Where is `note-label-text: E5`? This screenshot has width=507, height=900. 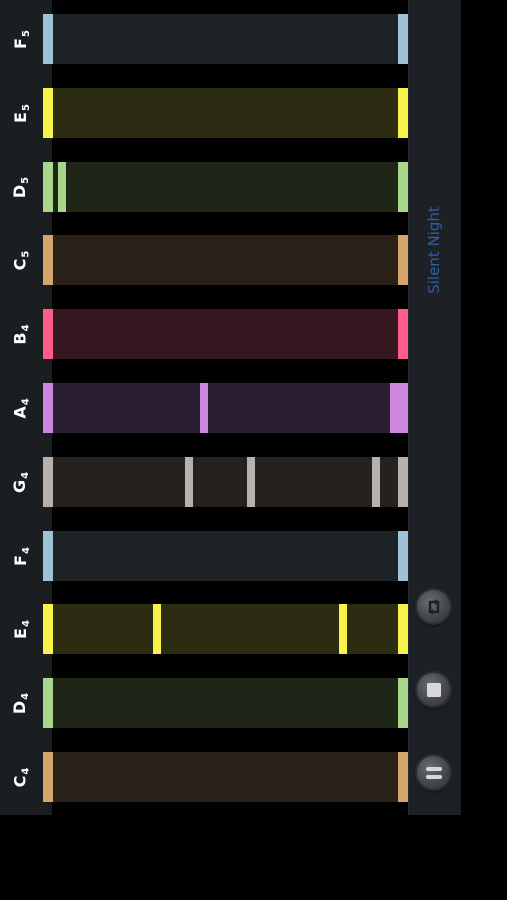
note-label-text: E5 is located at coordinates (21, 113).